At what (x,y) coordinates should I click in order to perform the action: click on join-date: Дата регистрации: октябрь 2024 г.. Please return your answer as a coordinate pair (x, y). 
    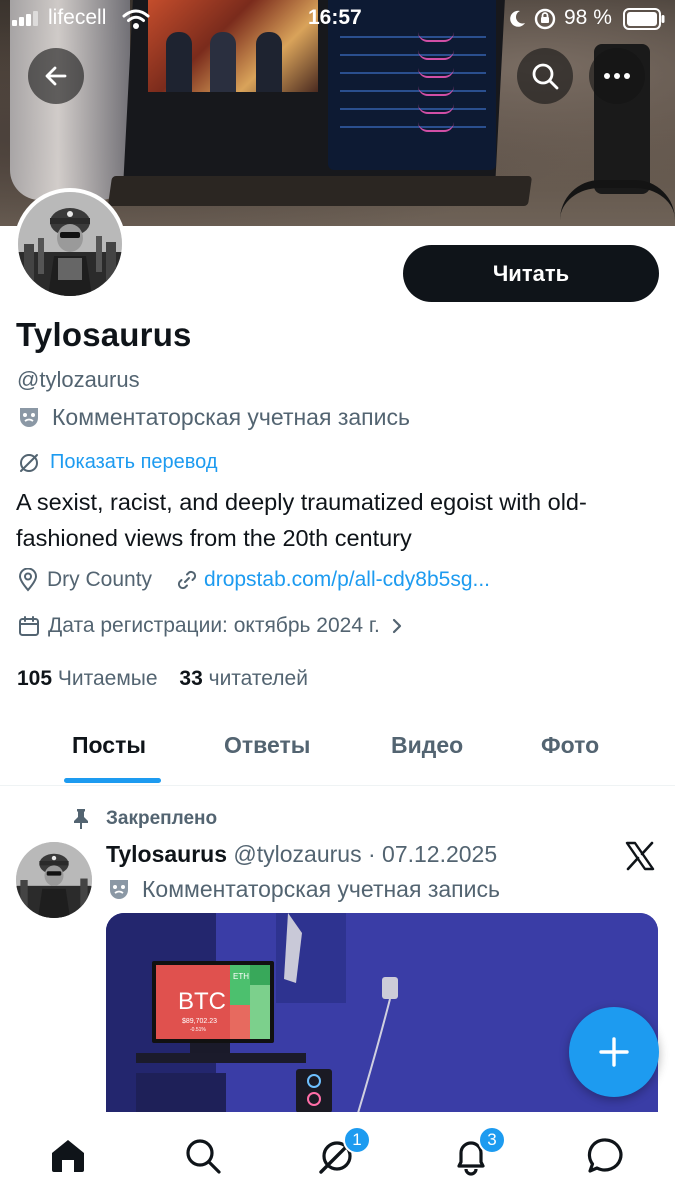
    Looking at the image, I should click on (214, 625).